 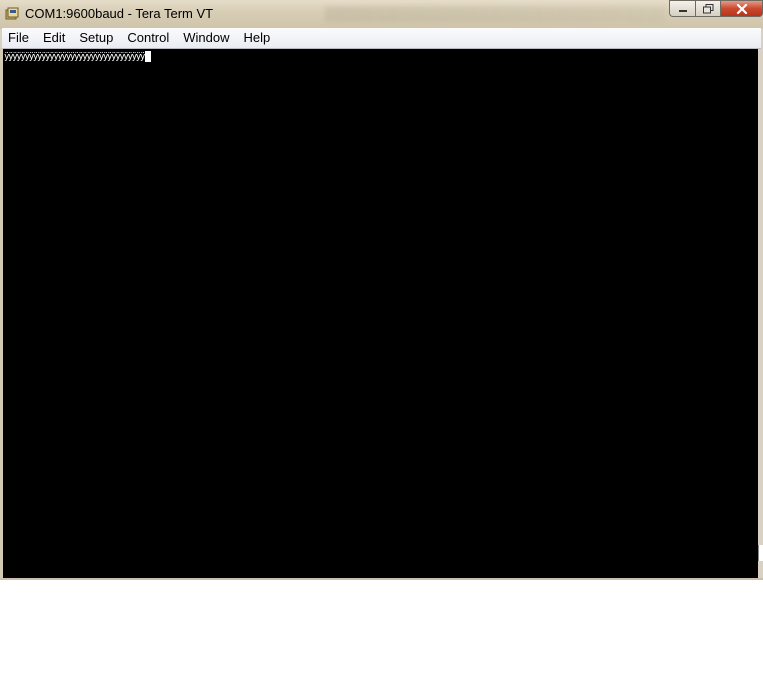 I want to click on menu-file: File, so click(x=19, y=38).